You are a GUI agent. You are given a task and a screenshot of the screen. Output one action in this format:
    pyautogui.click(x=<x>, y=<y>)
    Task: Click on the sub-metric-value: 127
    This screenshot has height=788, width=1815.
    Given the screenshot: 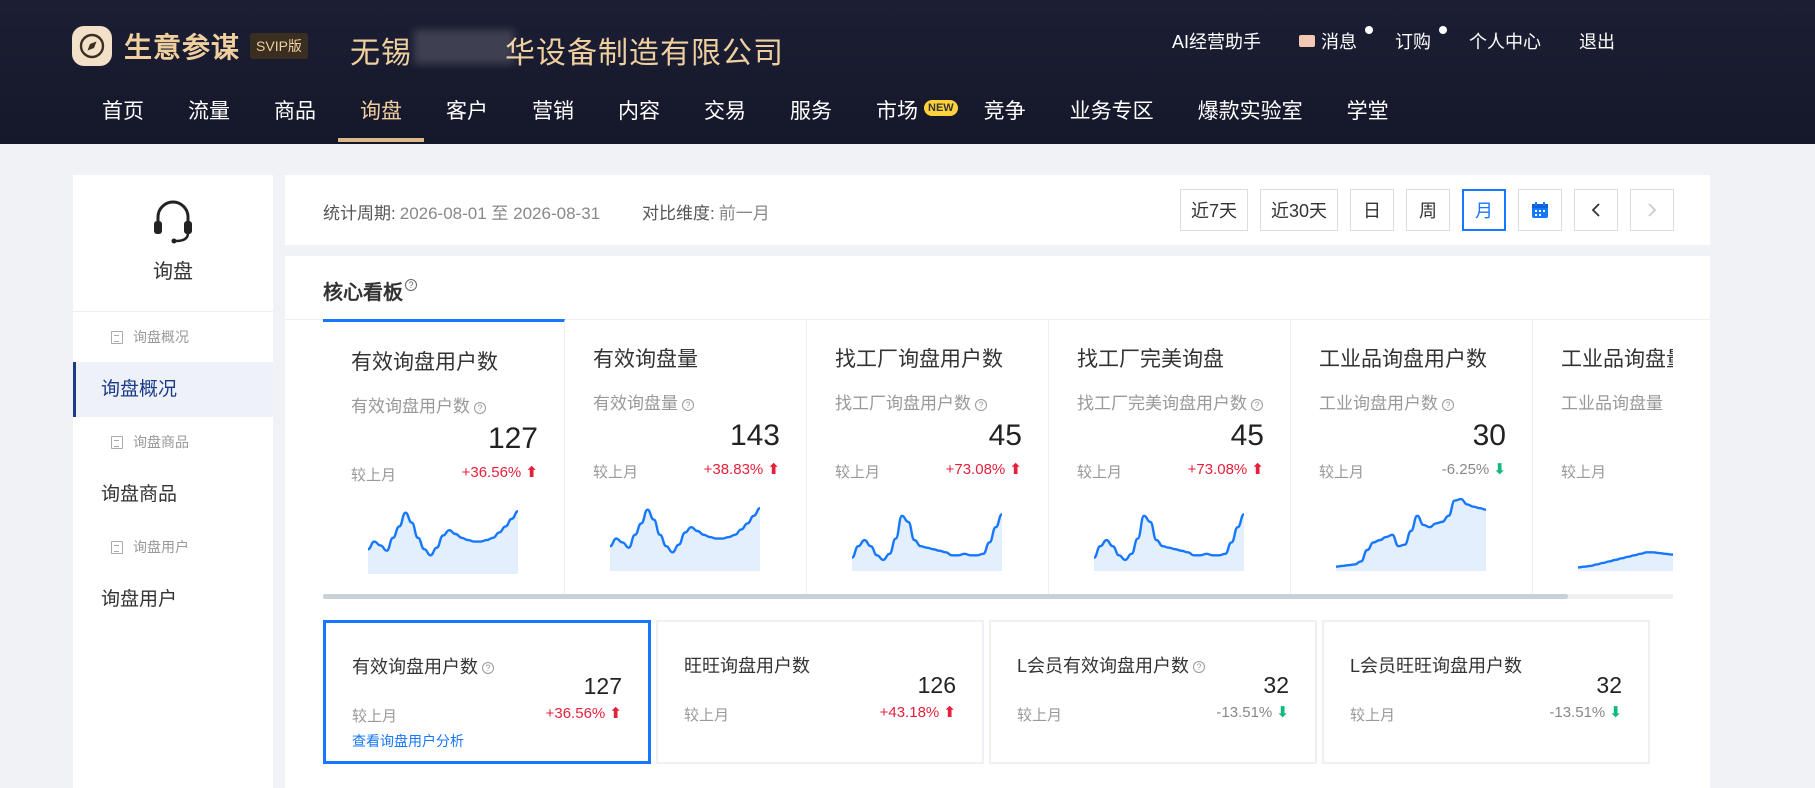 What is the action you would take?
    pyautogui.click(x=602, y=686)
    